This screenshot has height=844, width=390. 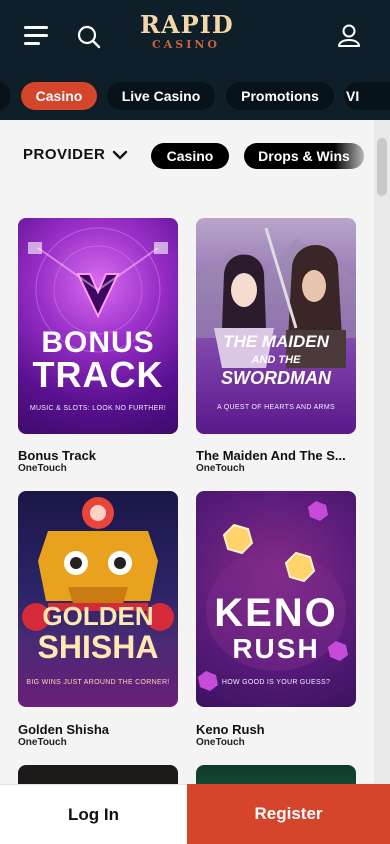 I want to click on keno-art-line1: KENO, so click(x=276, y=613).